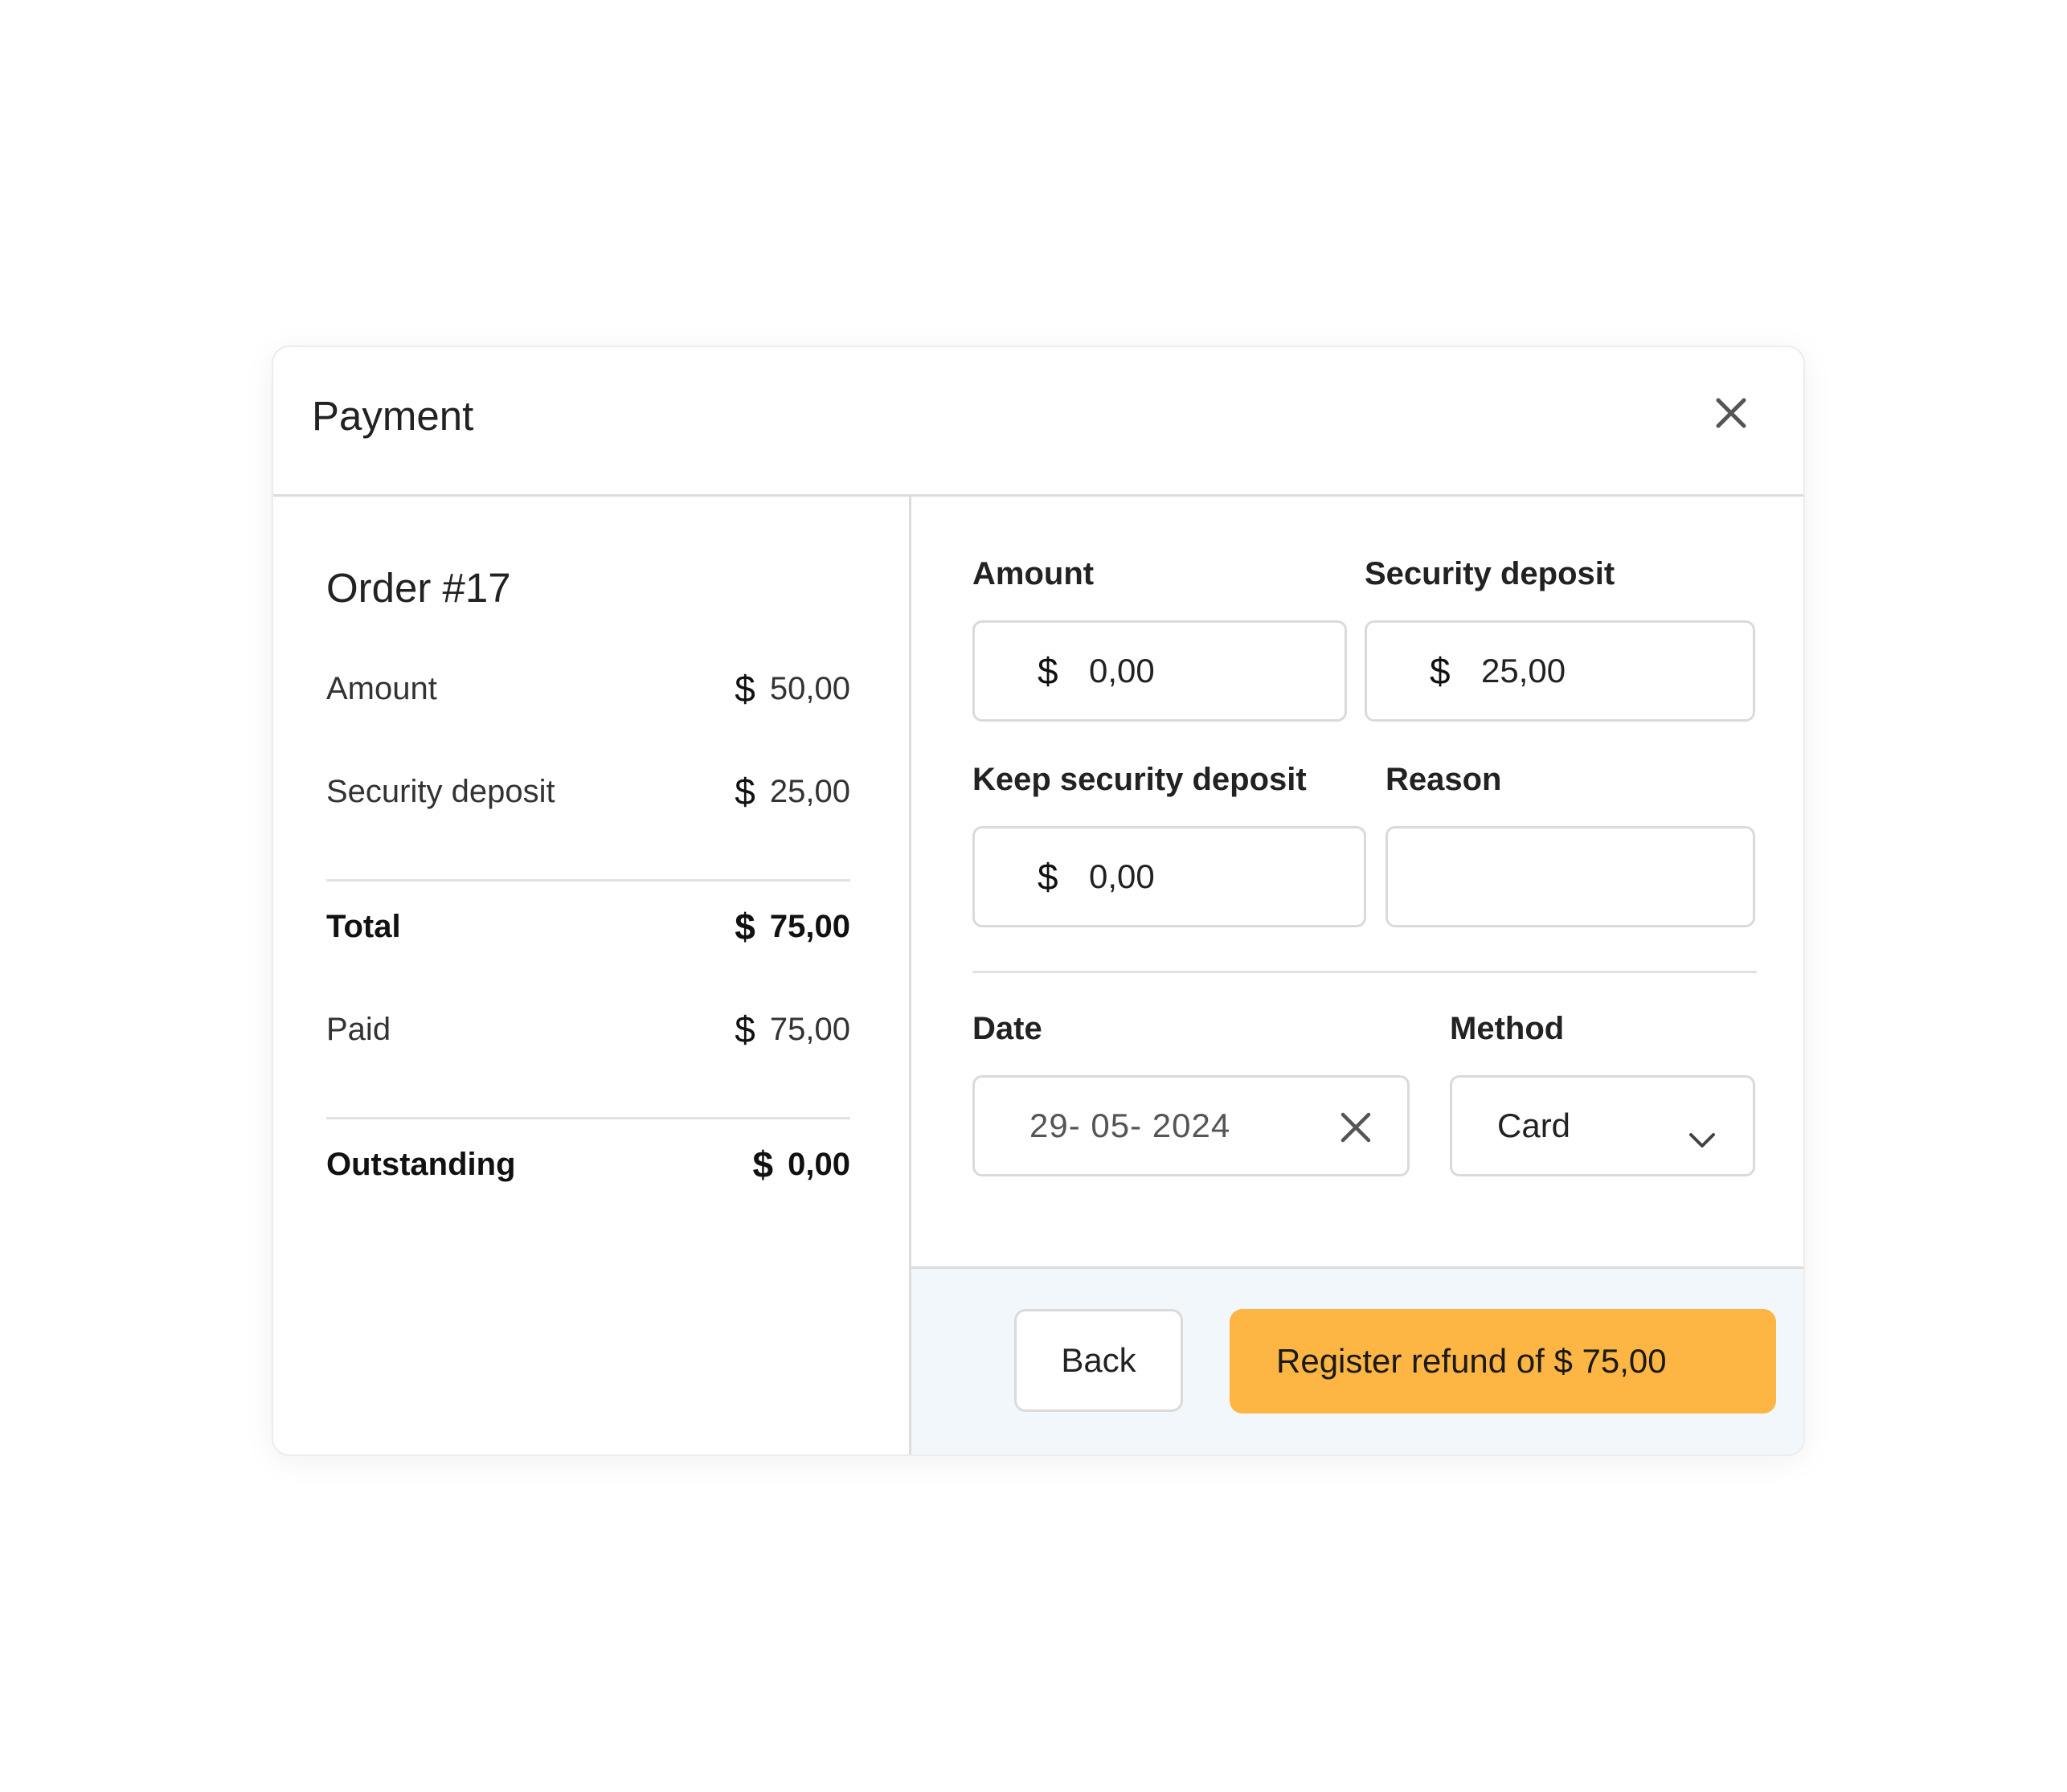 The image size is (2067, 1792). Describe the element at coordinates (1007, 1028) in the screenshot. I see `date-label: Date` at that location.